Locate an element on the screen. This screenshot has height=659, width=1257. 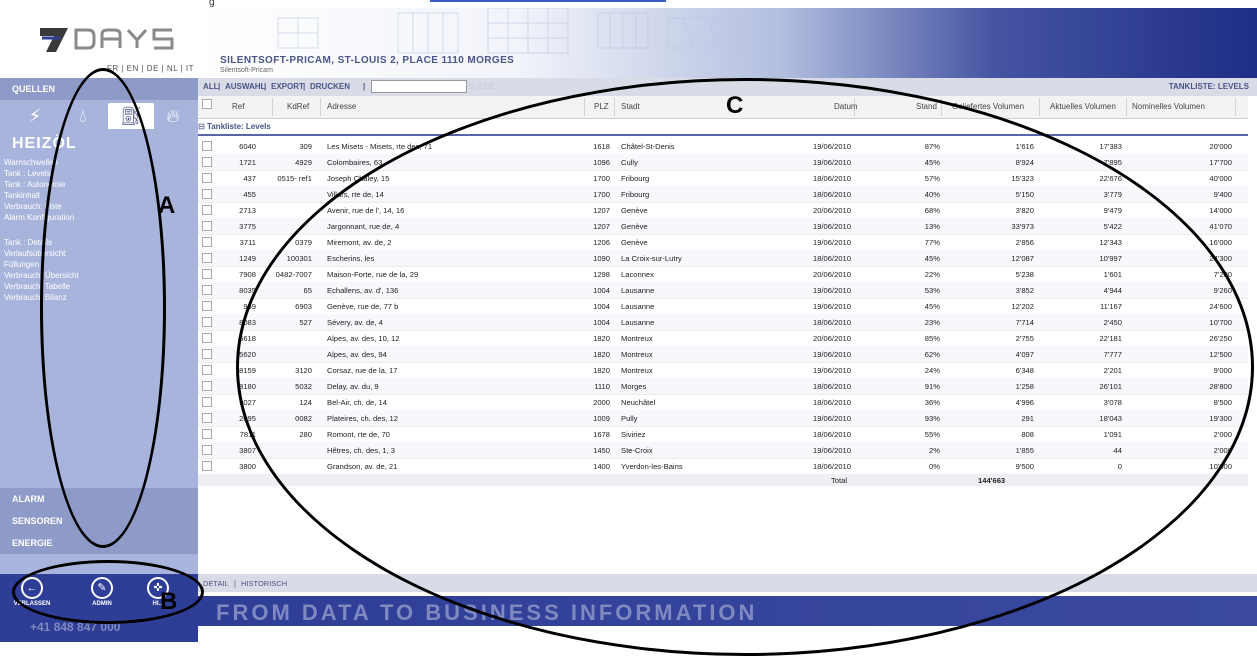
seven-days-logo is located at coordinates (113, 39).